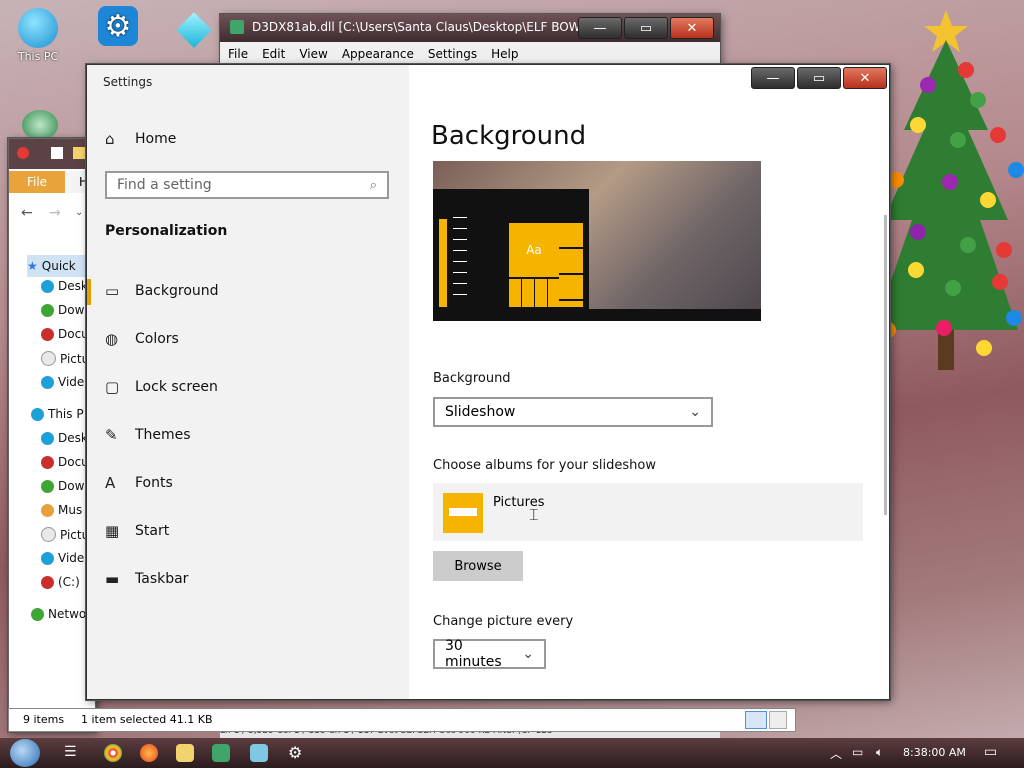 This screenshot has width=1024, height=768. Describe the element at coordinates (478, 566) in the screenshot. I see `browse-button: Browse` at that location.